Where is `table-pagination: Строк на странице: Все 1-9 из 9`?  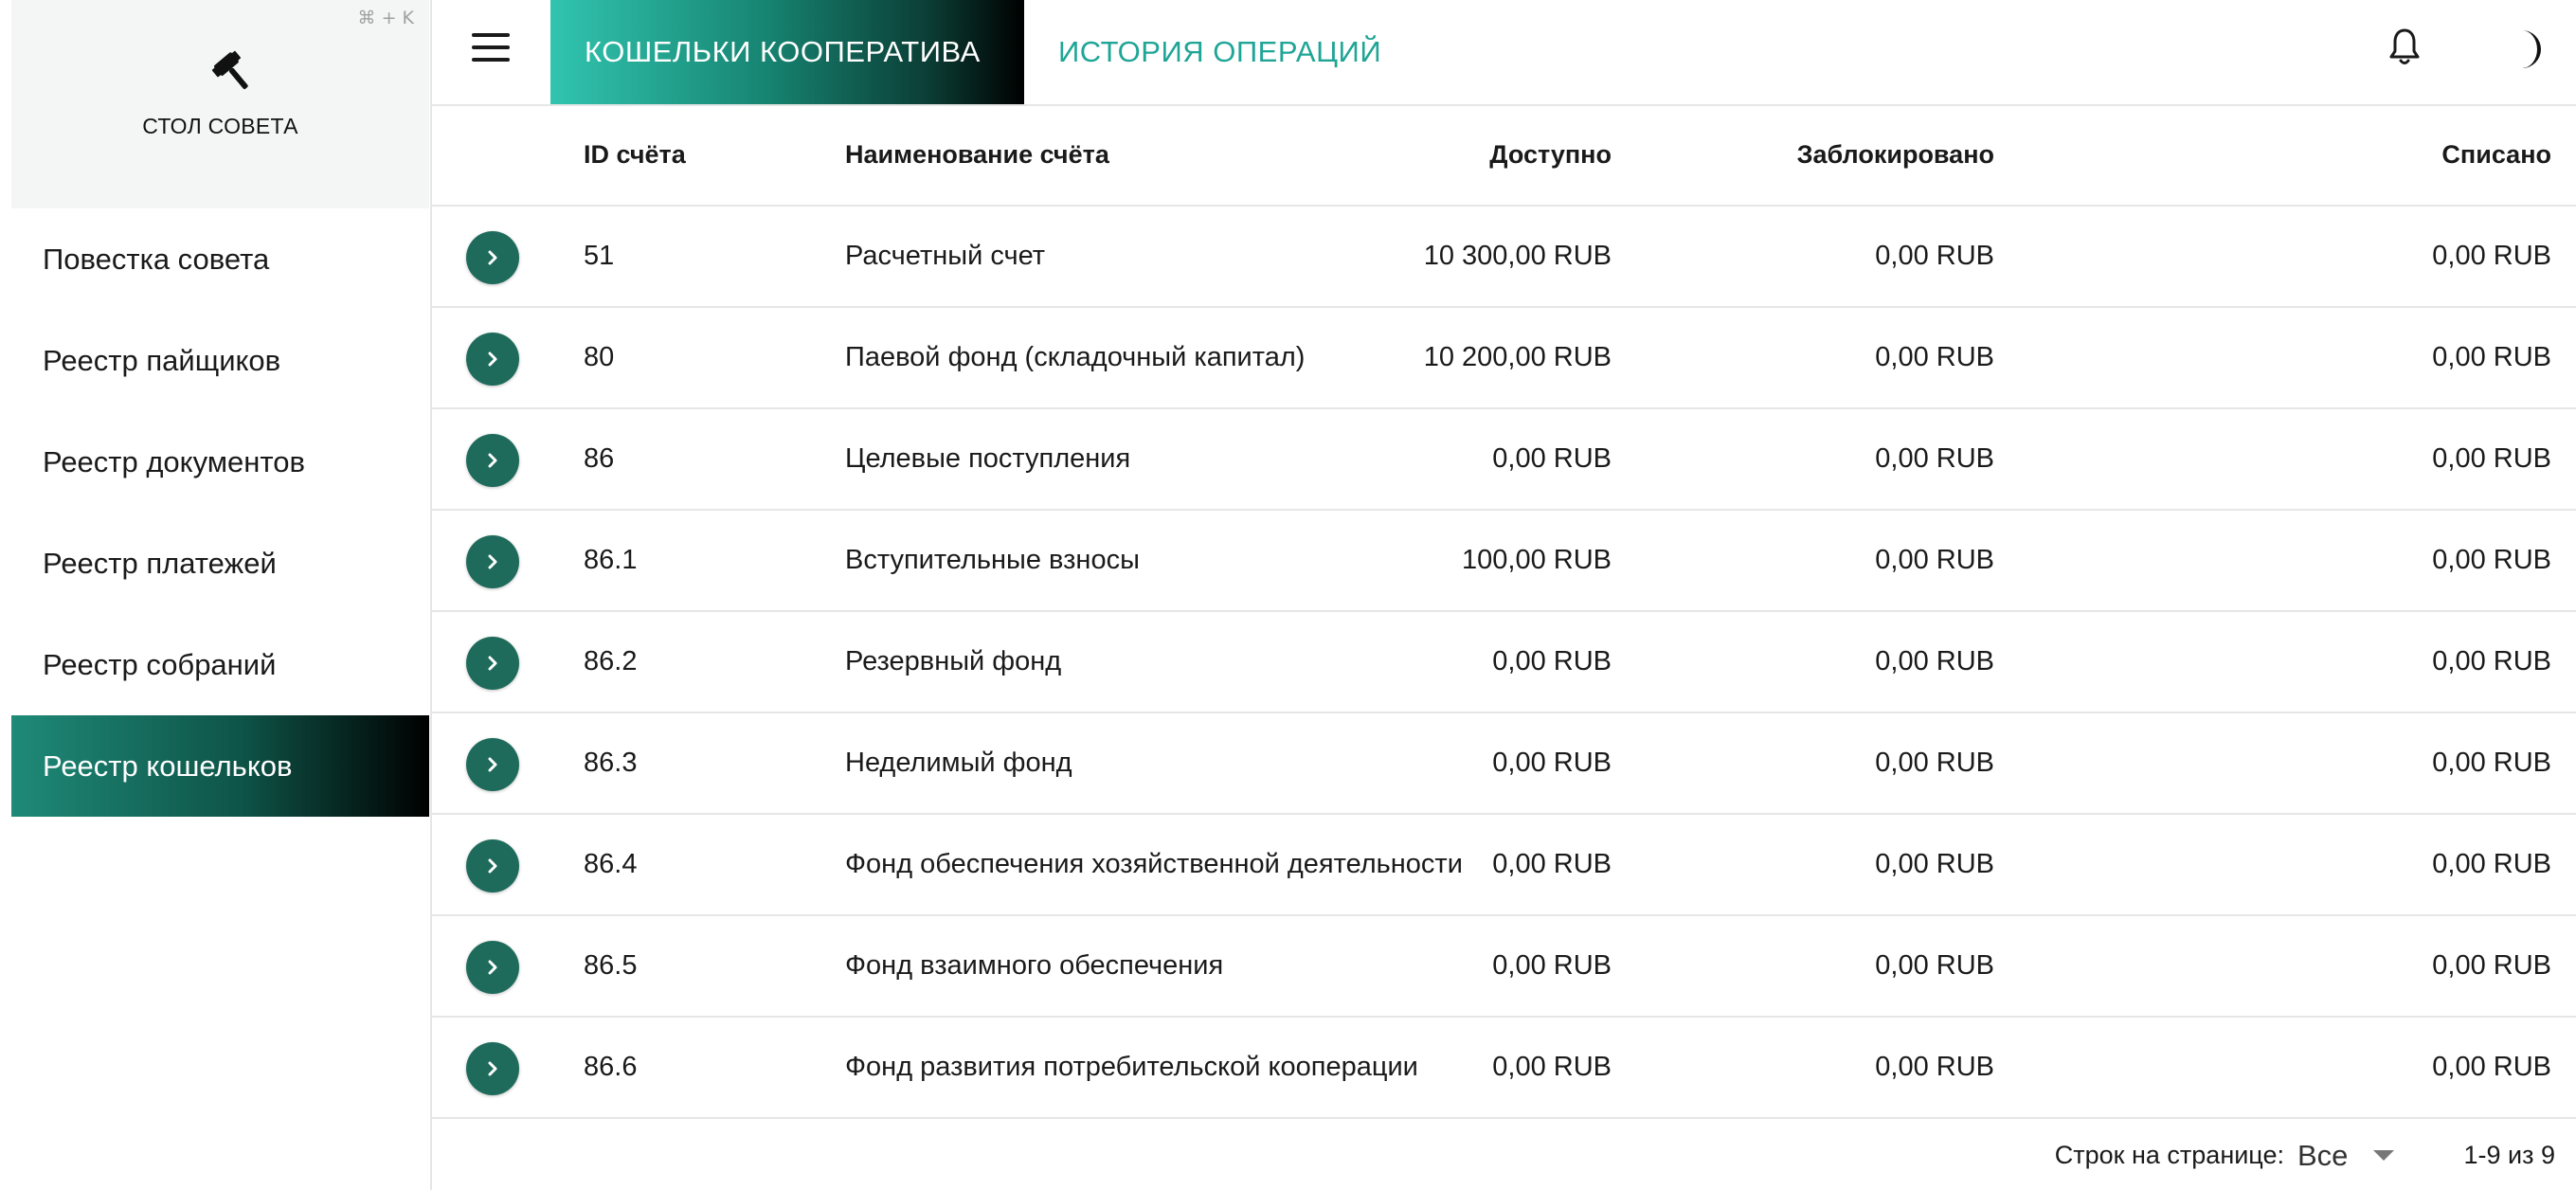
table-pagination: Строк на странице: Все 1-9 из 9 is located at coordinates (1504, 1156).